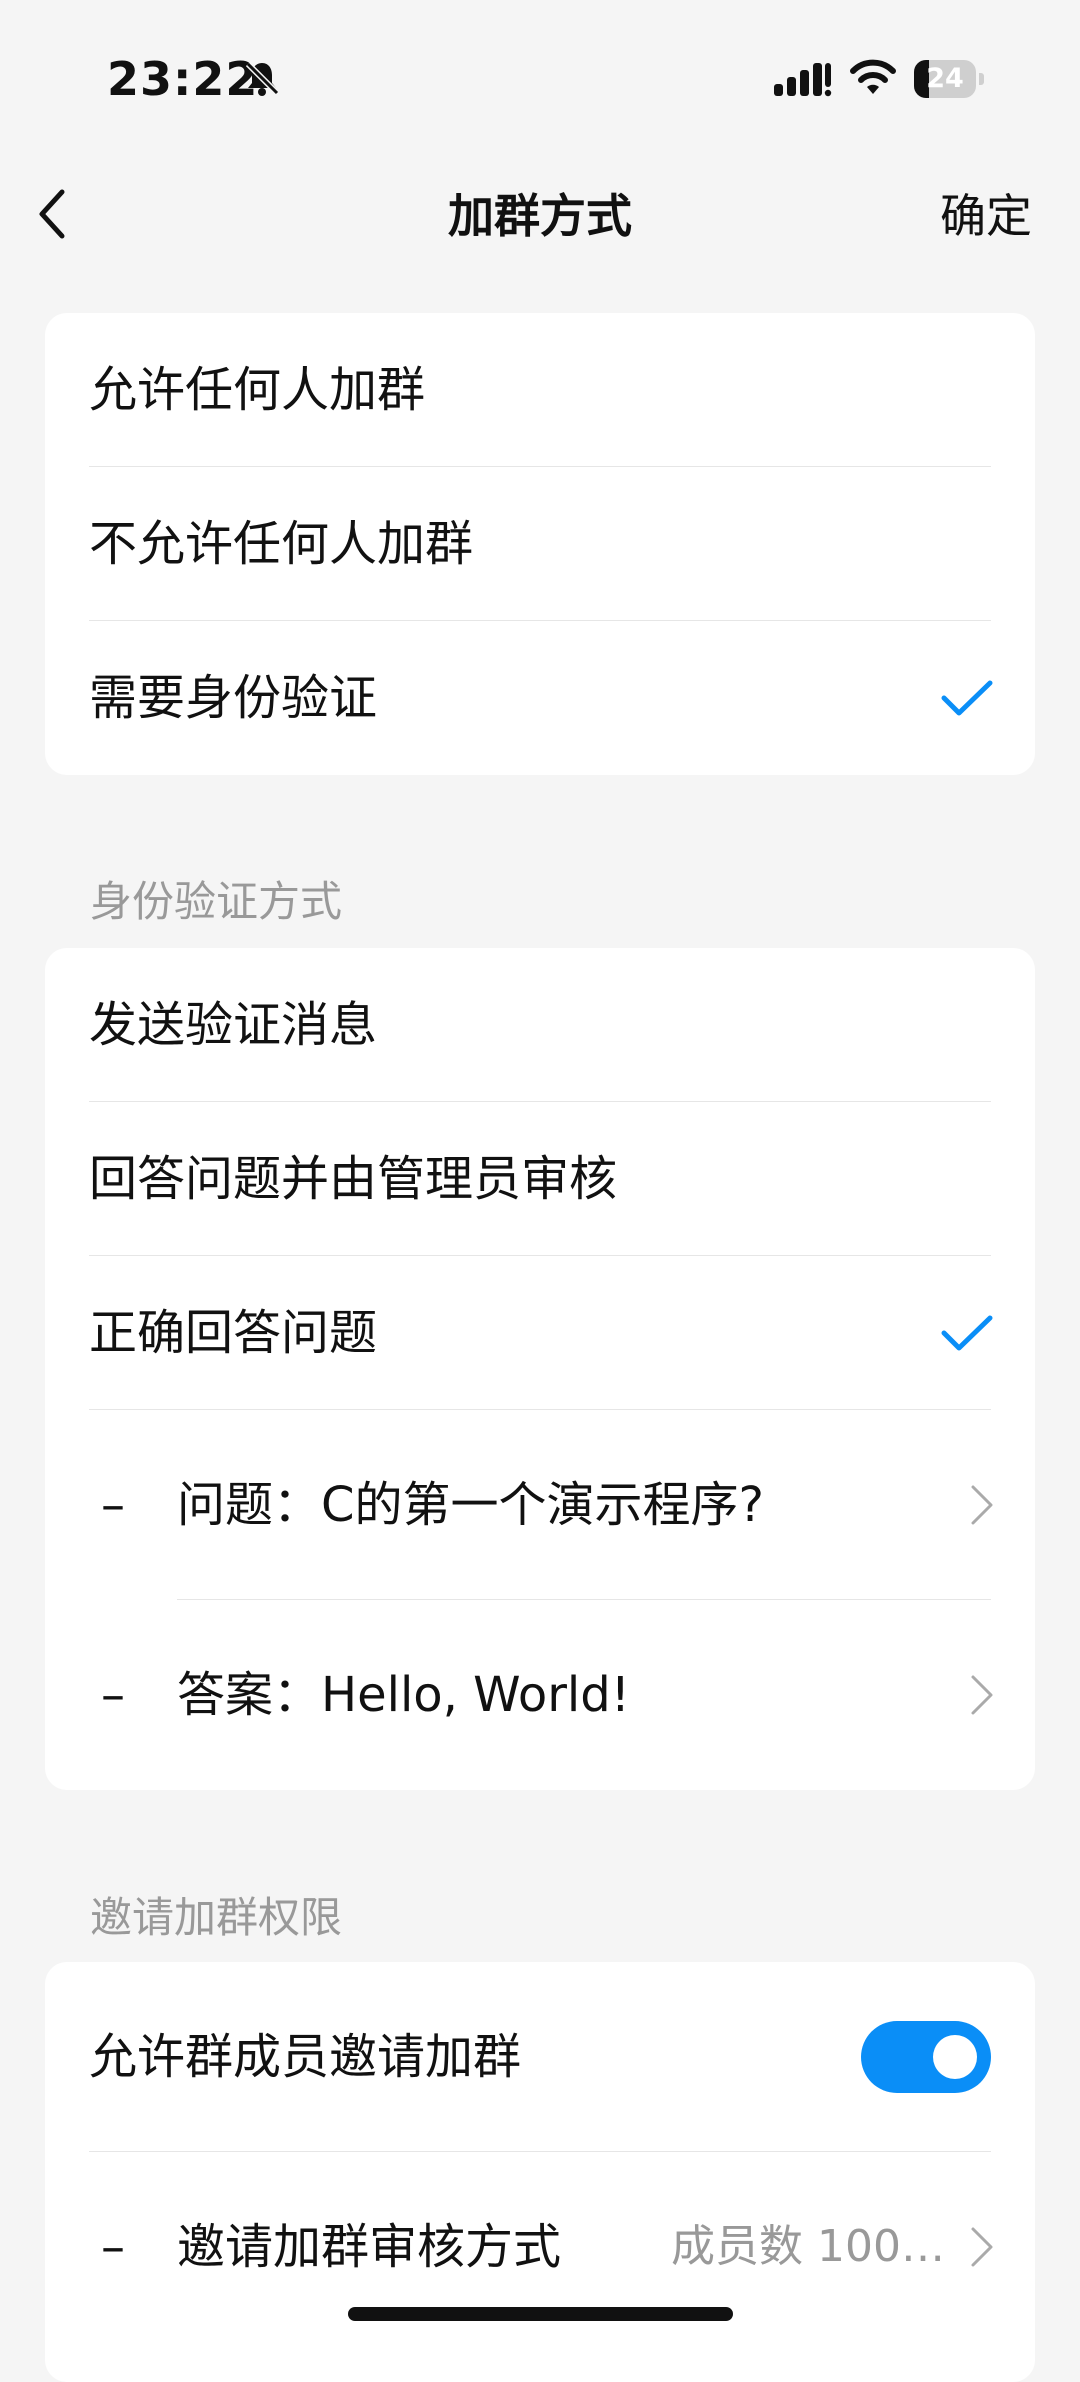 The image size is (1080, 2382). I want to click on nav-bar: 加群方式 确定, so click(540, 210).